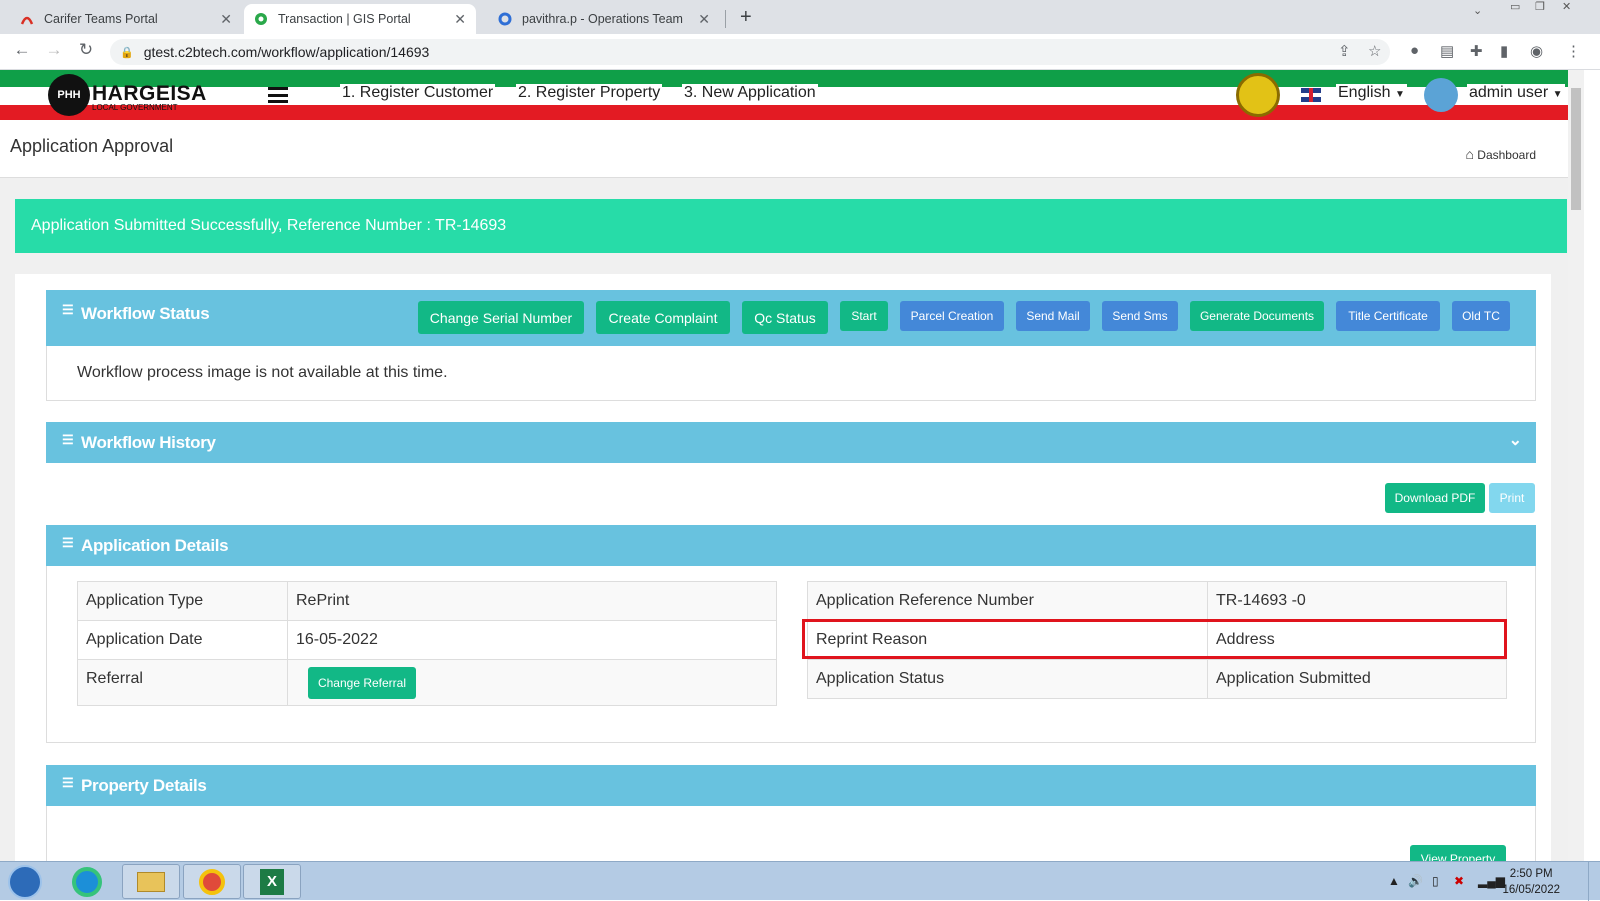 This screenshot has height=901, width=1600. Describe the element at coordinates (1566, 9) in the screenshot. I see `window-close-icon: ✕` at that location.